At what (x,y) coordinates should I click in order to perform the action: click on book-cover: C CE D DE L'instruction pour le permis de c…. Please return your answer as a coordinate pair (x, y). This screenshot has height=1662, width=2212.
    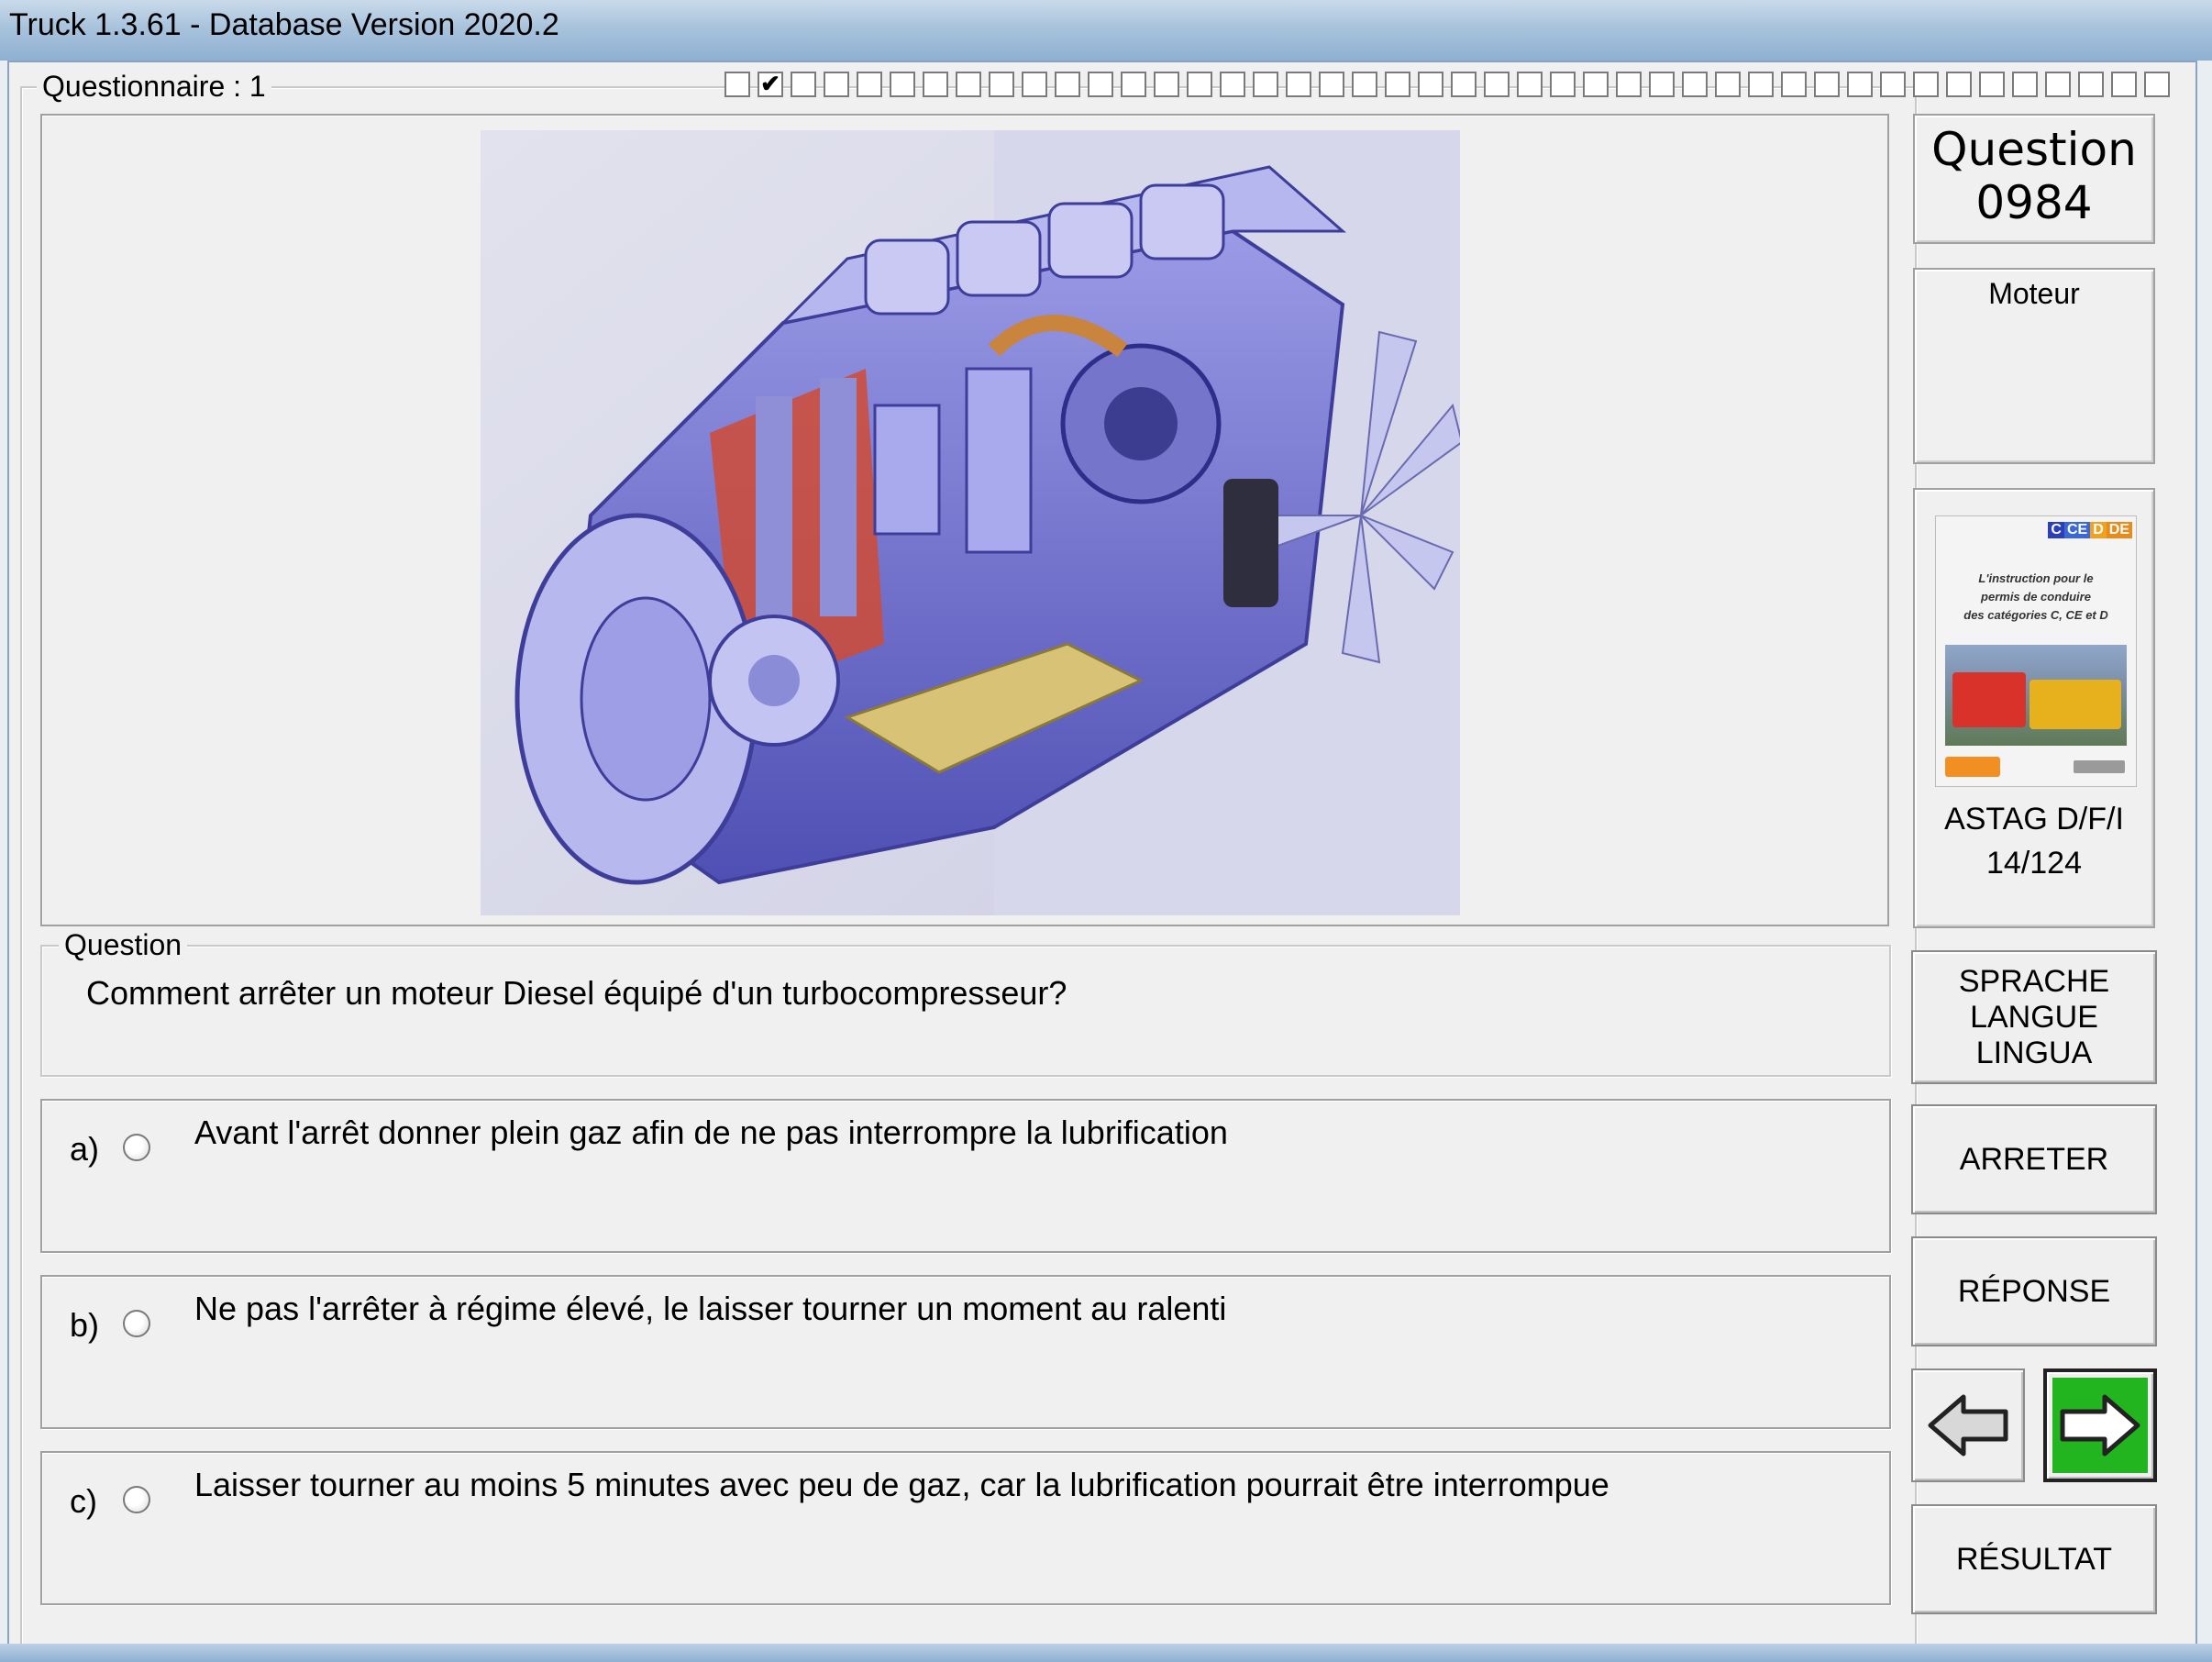
    Looking at the image, I should click on (2036, 651).